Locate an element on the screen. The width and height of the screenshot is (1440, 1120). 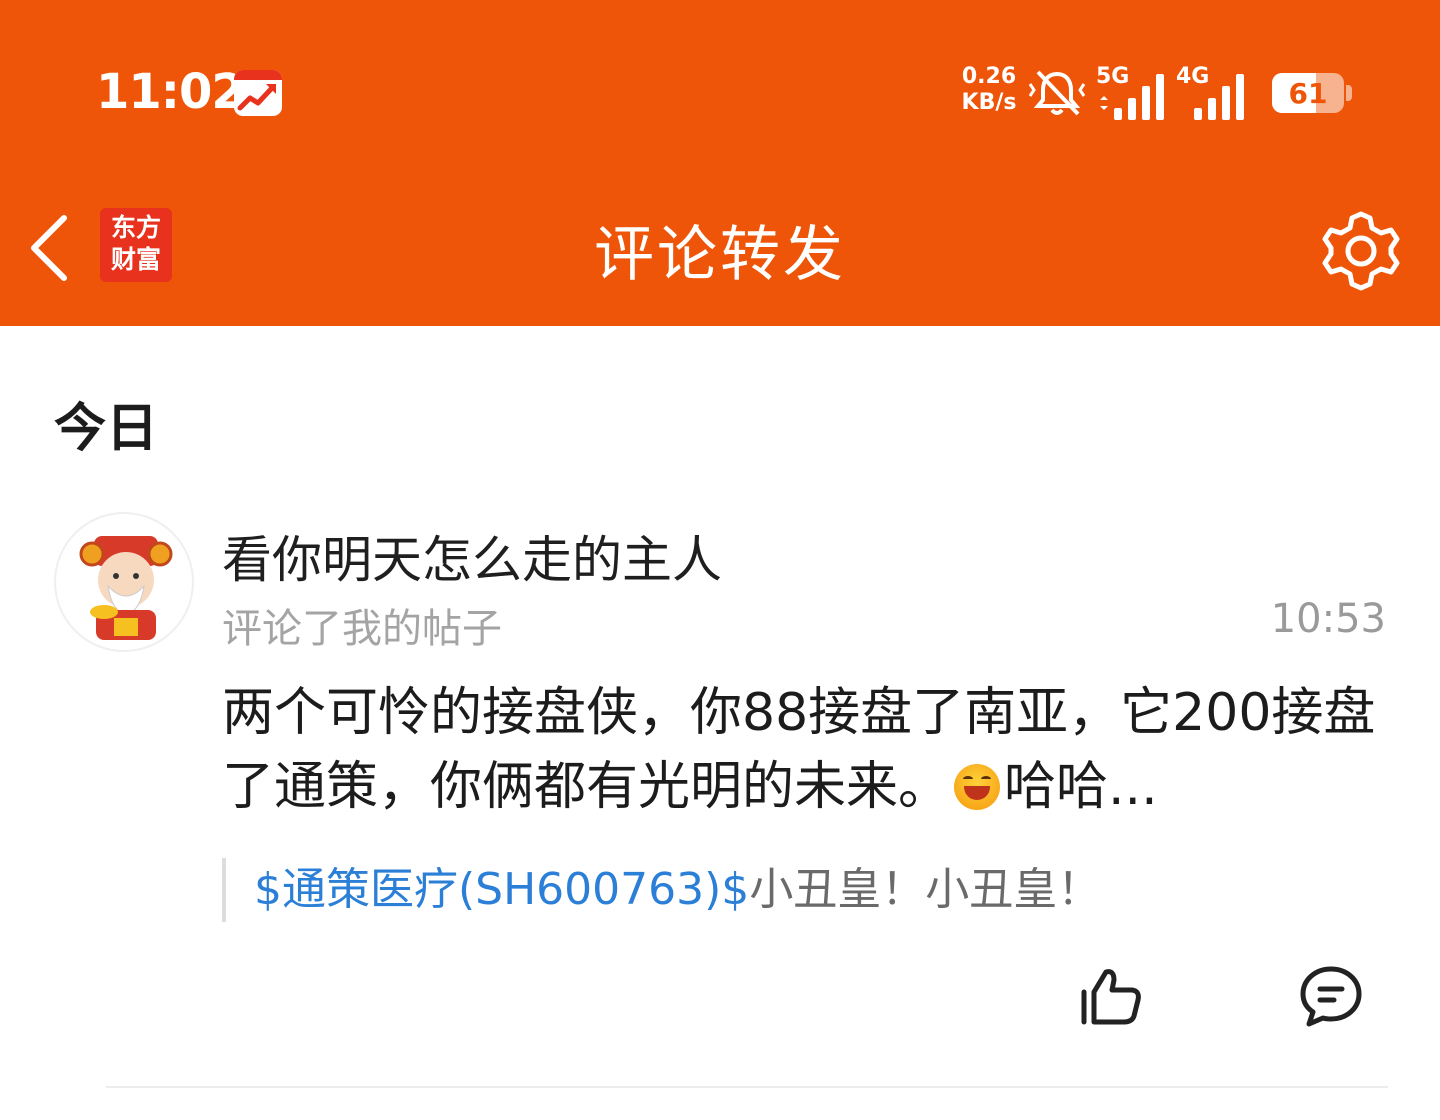
page-title: 评论转发 is located at coordinates (720, 255).